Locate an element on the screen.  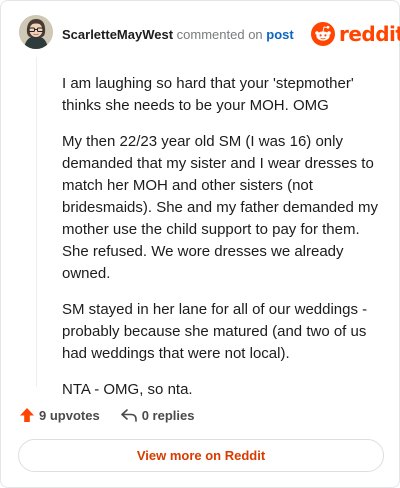
avatar-icon is located at coordinates (36, 32).